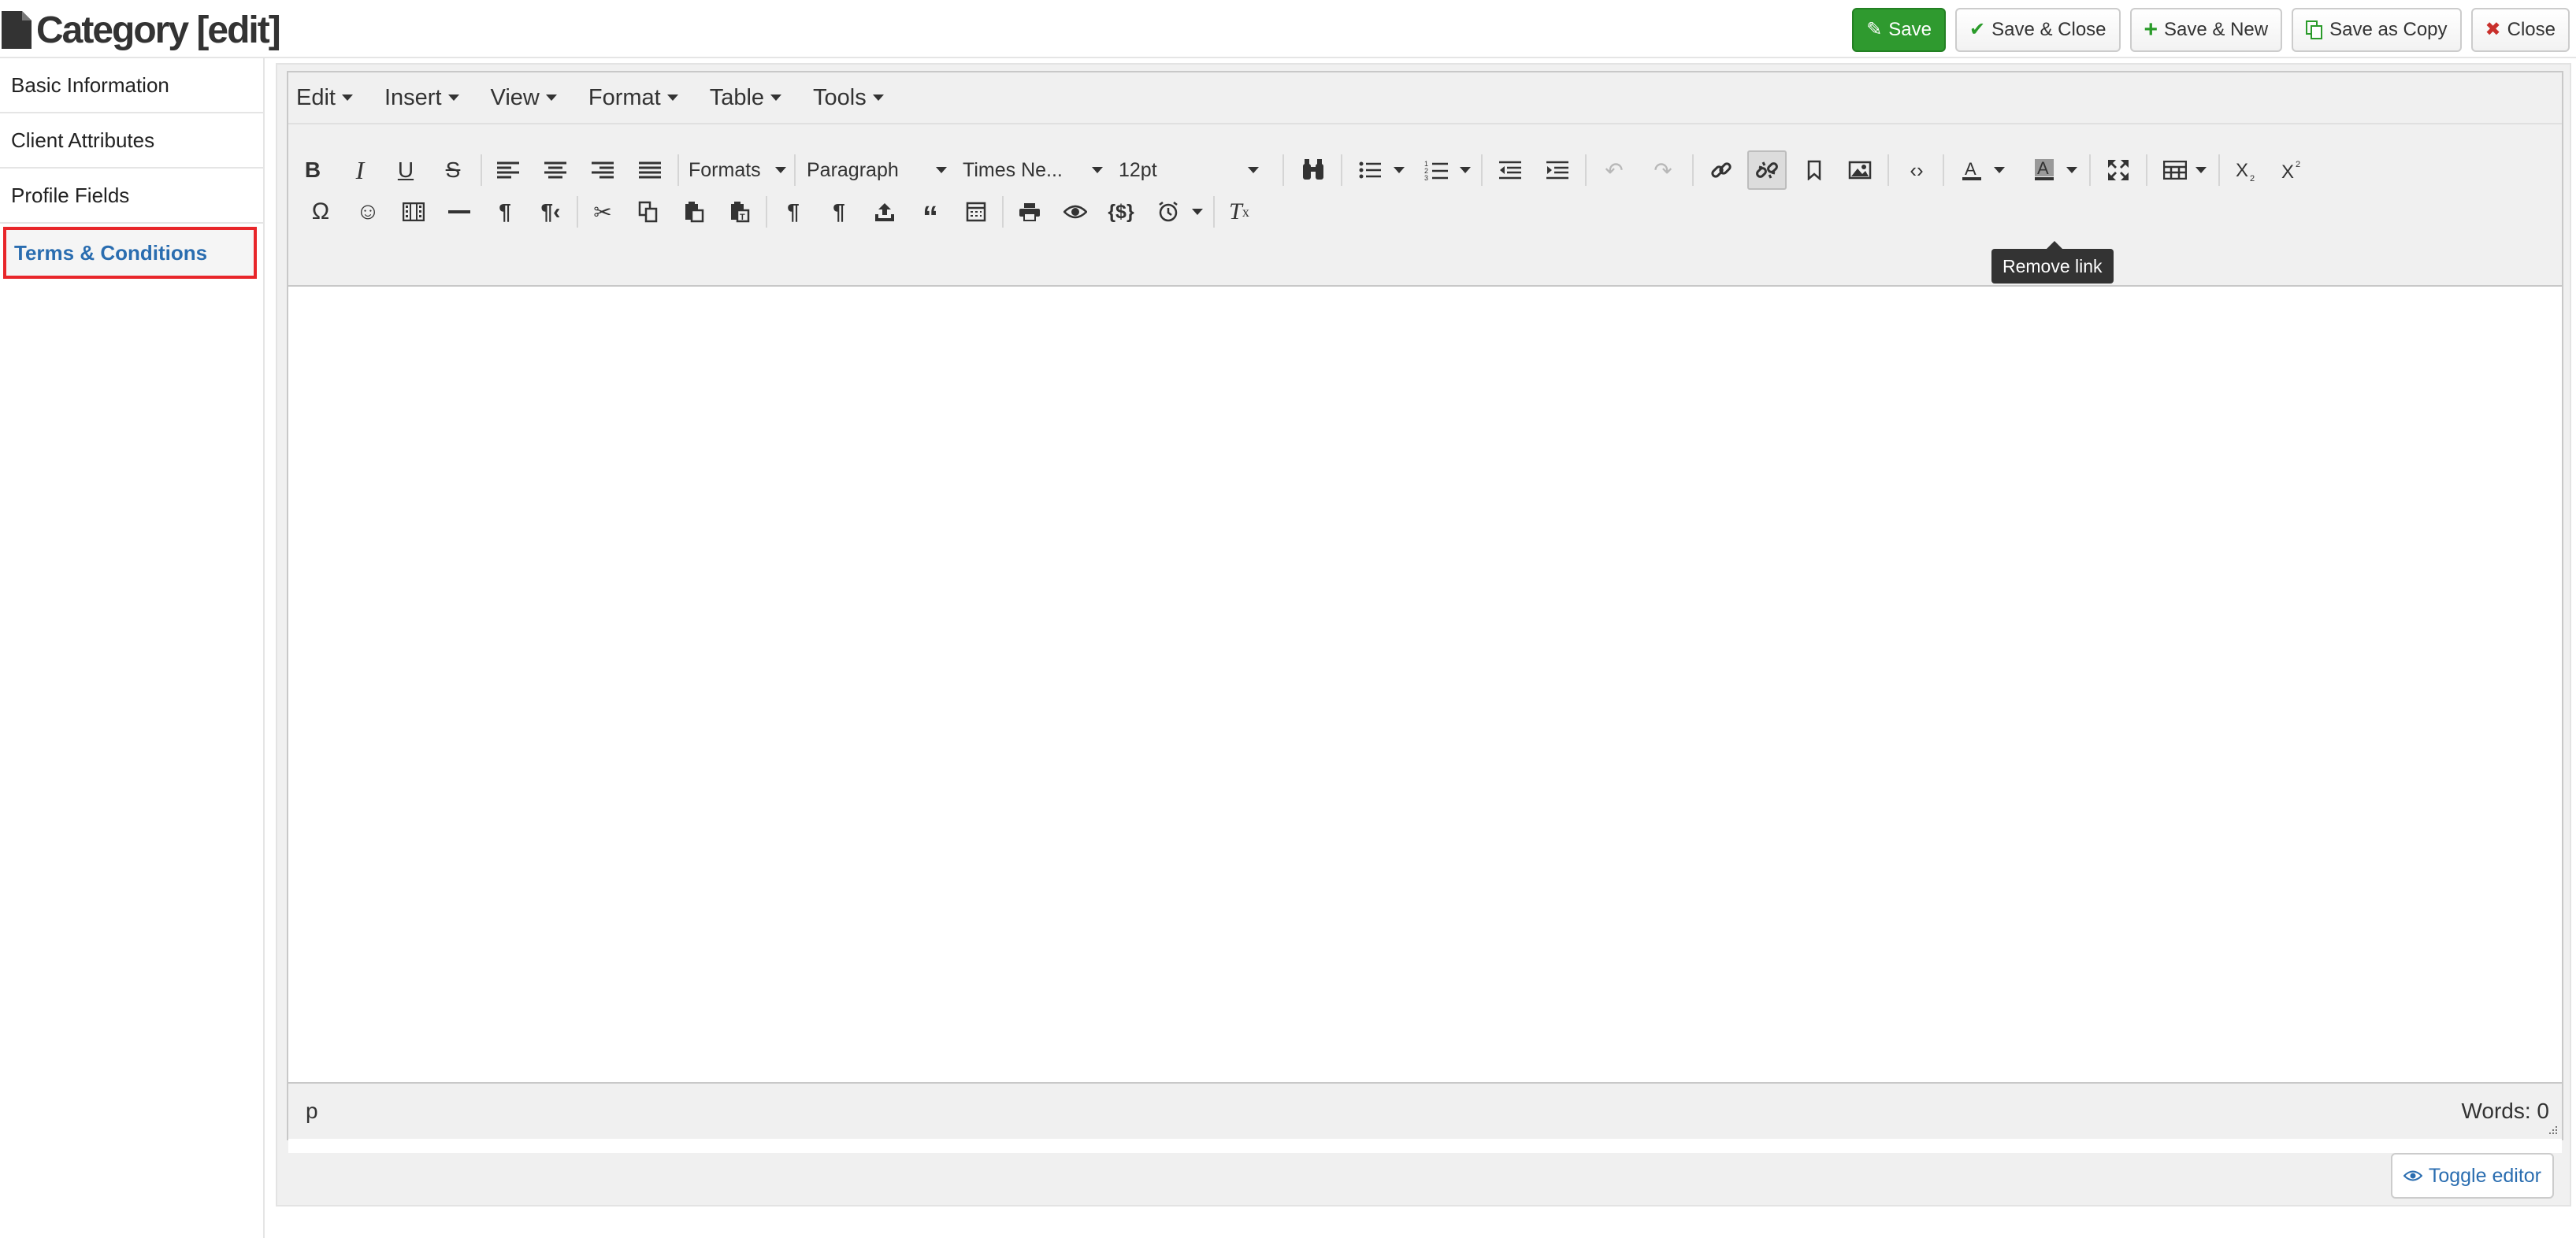 This screenshot has width=2576, height=1238. I want to click on menu-tools: Tools, so click(848, 98).